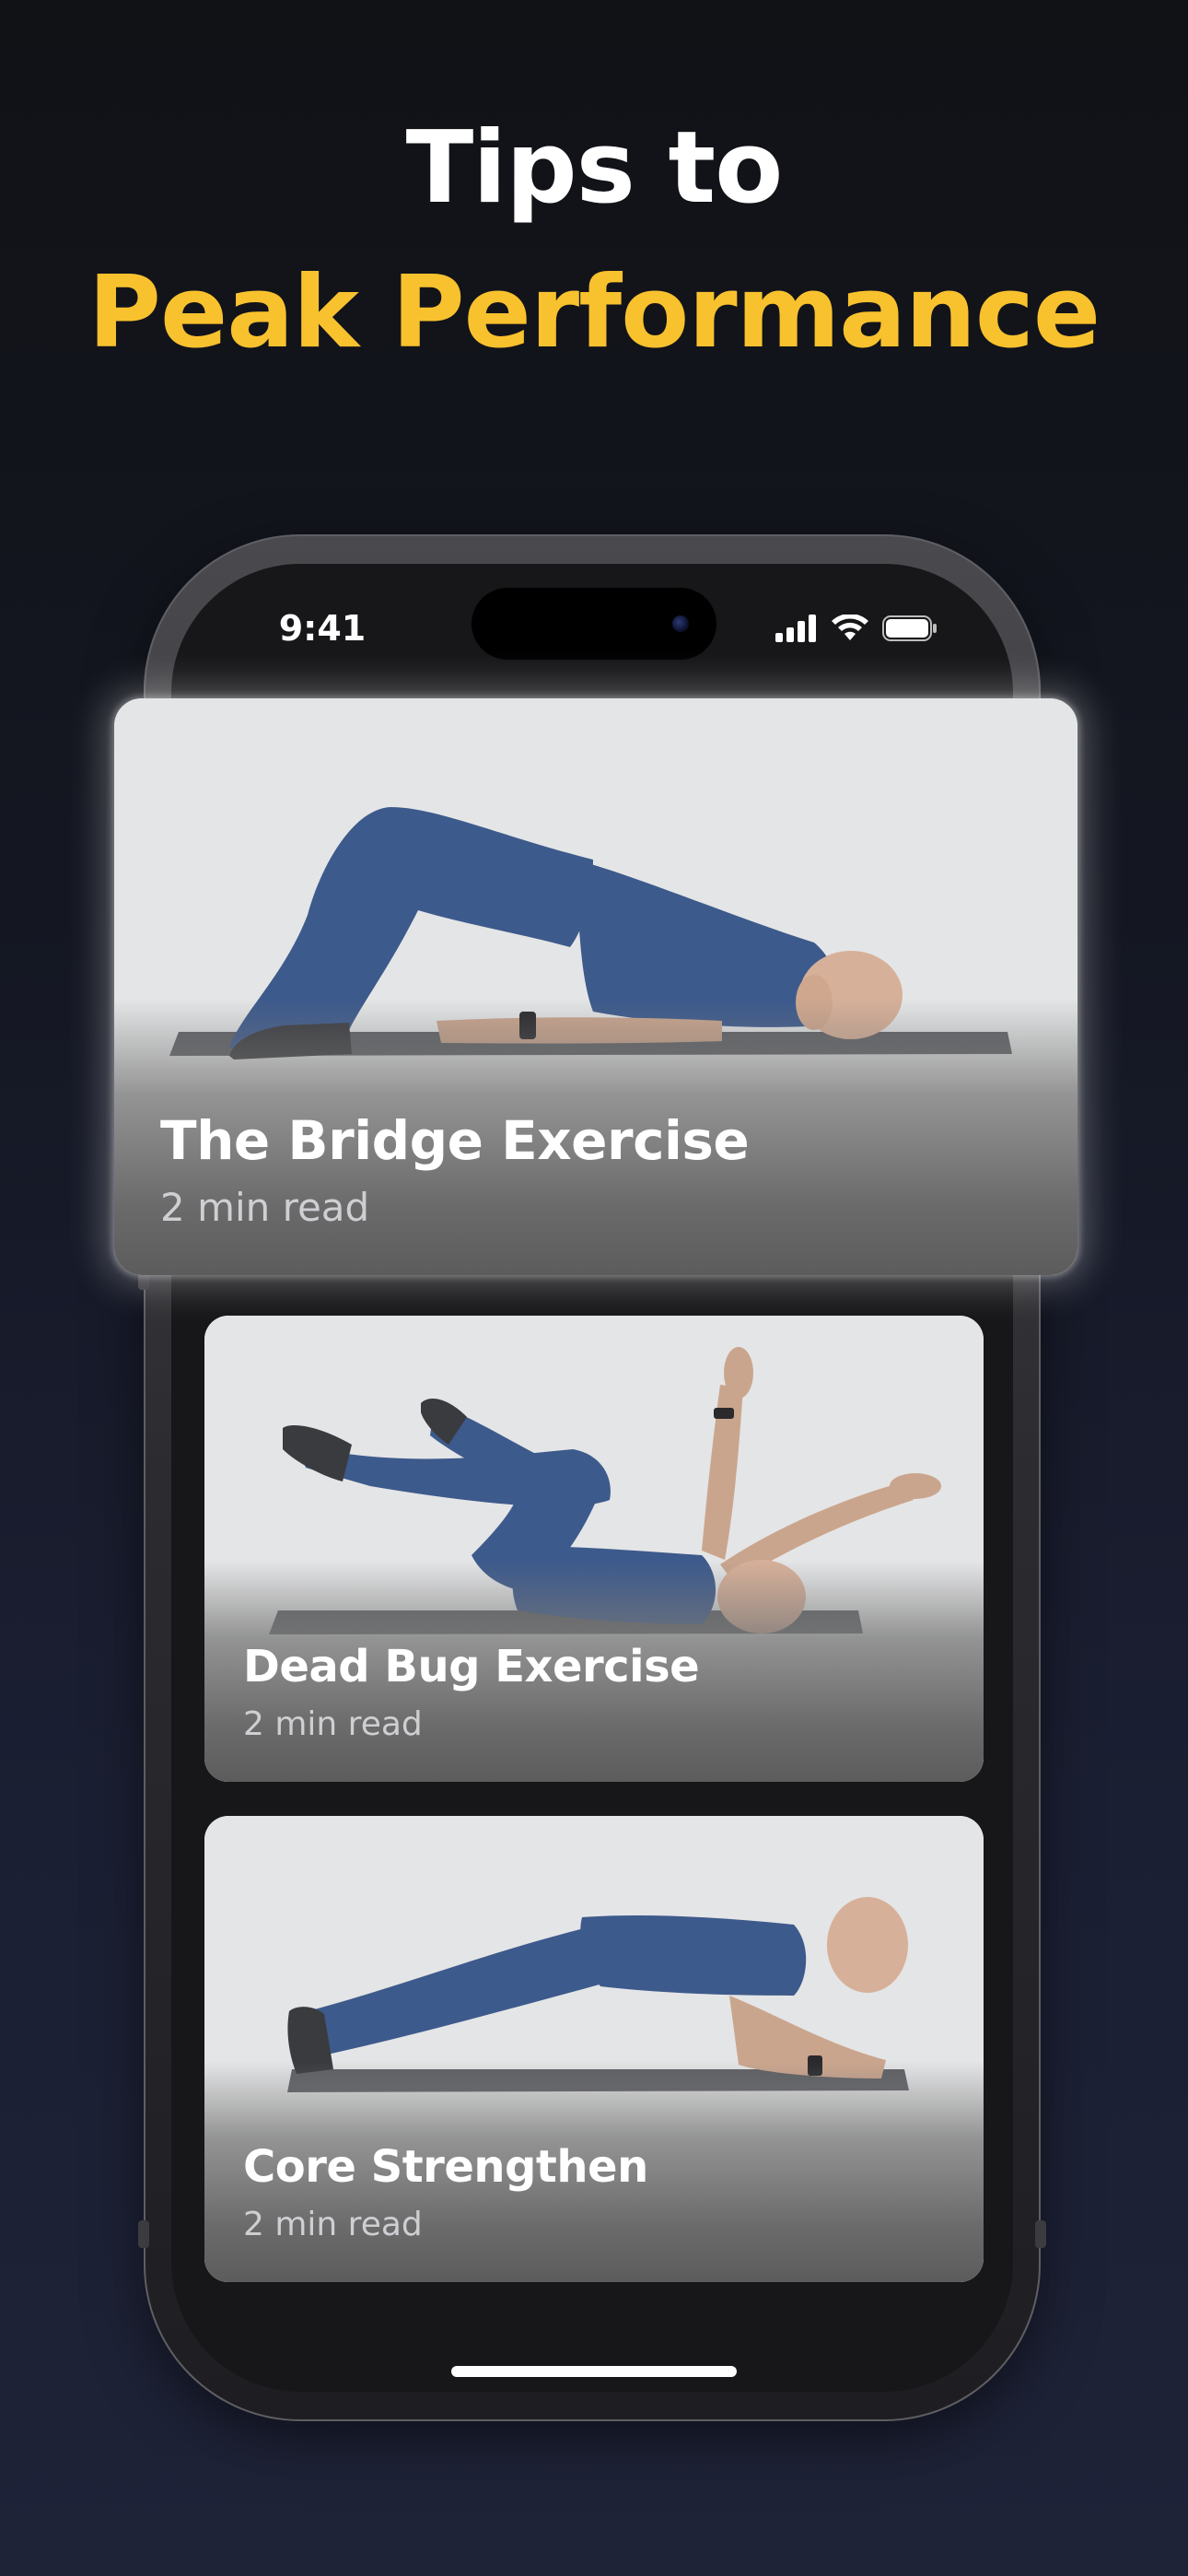 The height and width of the screenshot is (2576, 1188). What do you see at coordinates (594, 2371) in the screenshot?
I see `home-indicator` at bounding box center [594, 2371].